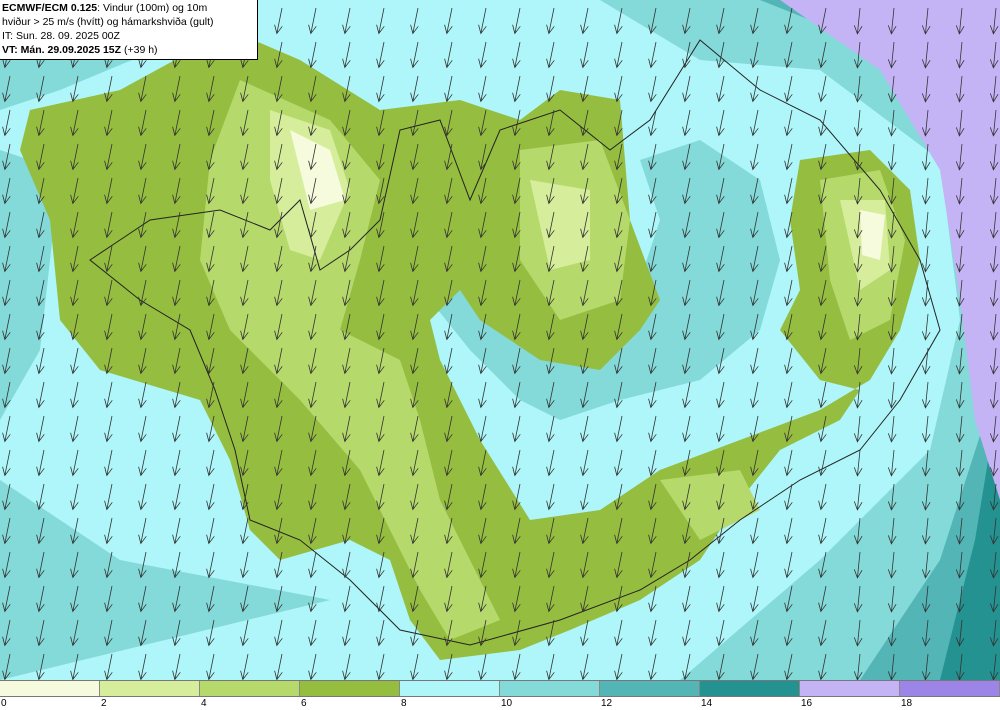 The width and height of the screenshot is (1000, 710). Describe the element at coordinates (50, 8) in the screenshot. I see `model-name: ECMWF/ECM 0.125` at that location.